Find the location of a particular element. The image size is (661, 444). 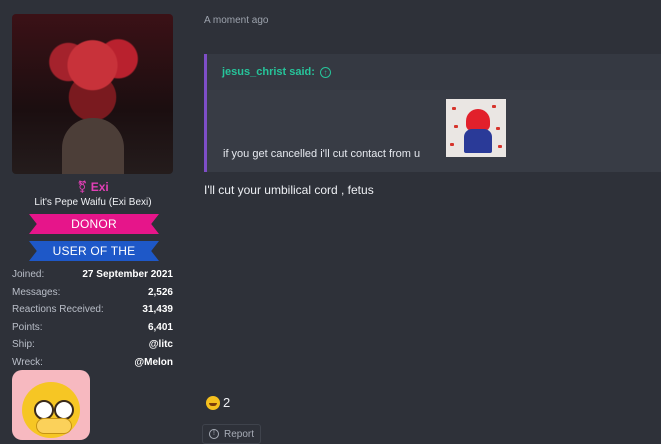

stat-reactions: Reactions Received: 31,439 is located at coordinates (92, 310).